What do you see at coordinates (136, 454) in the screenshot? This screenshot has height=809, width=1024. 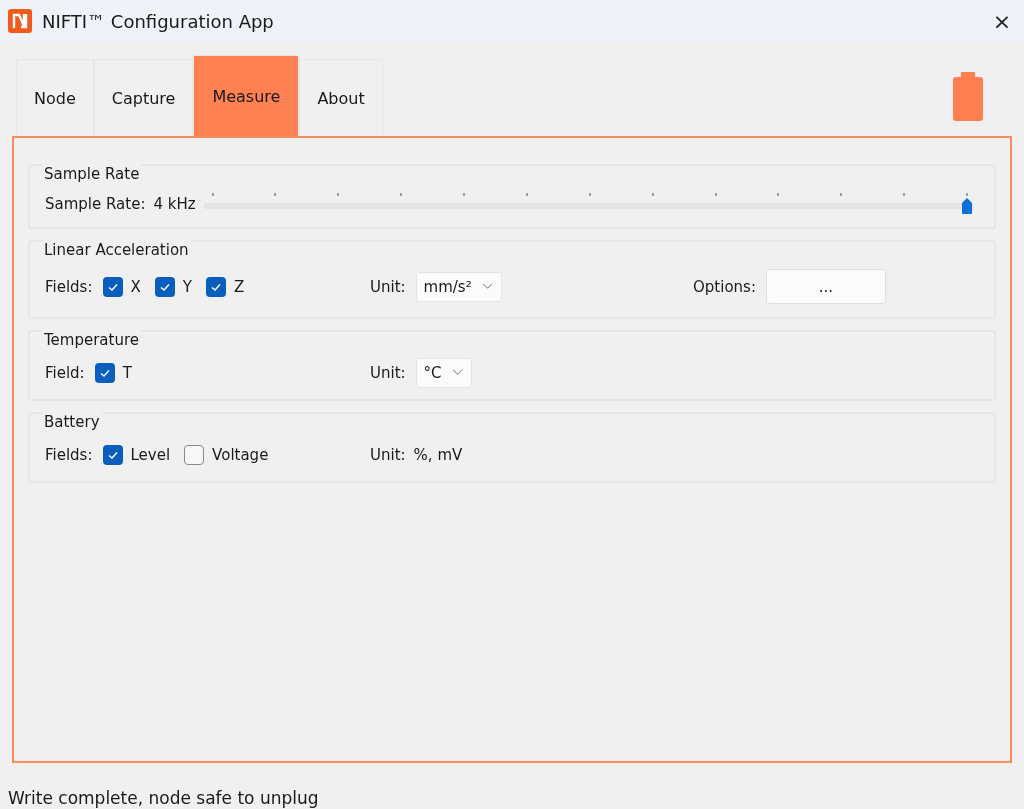 I see `checkbox: Level` at bounding box center [136, 454].